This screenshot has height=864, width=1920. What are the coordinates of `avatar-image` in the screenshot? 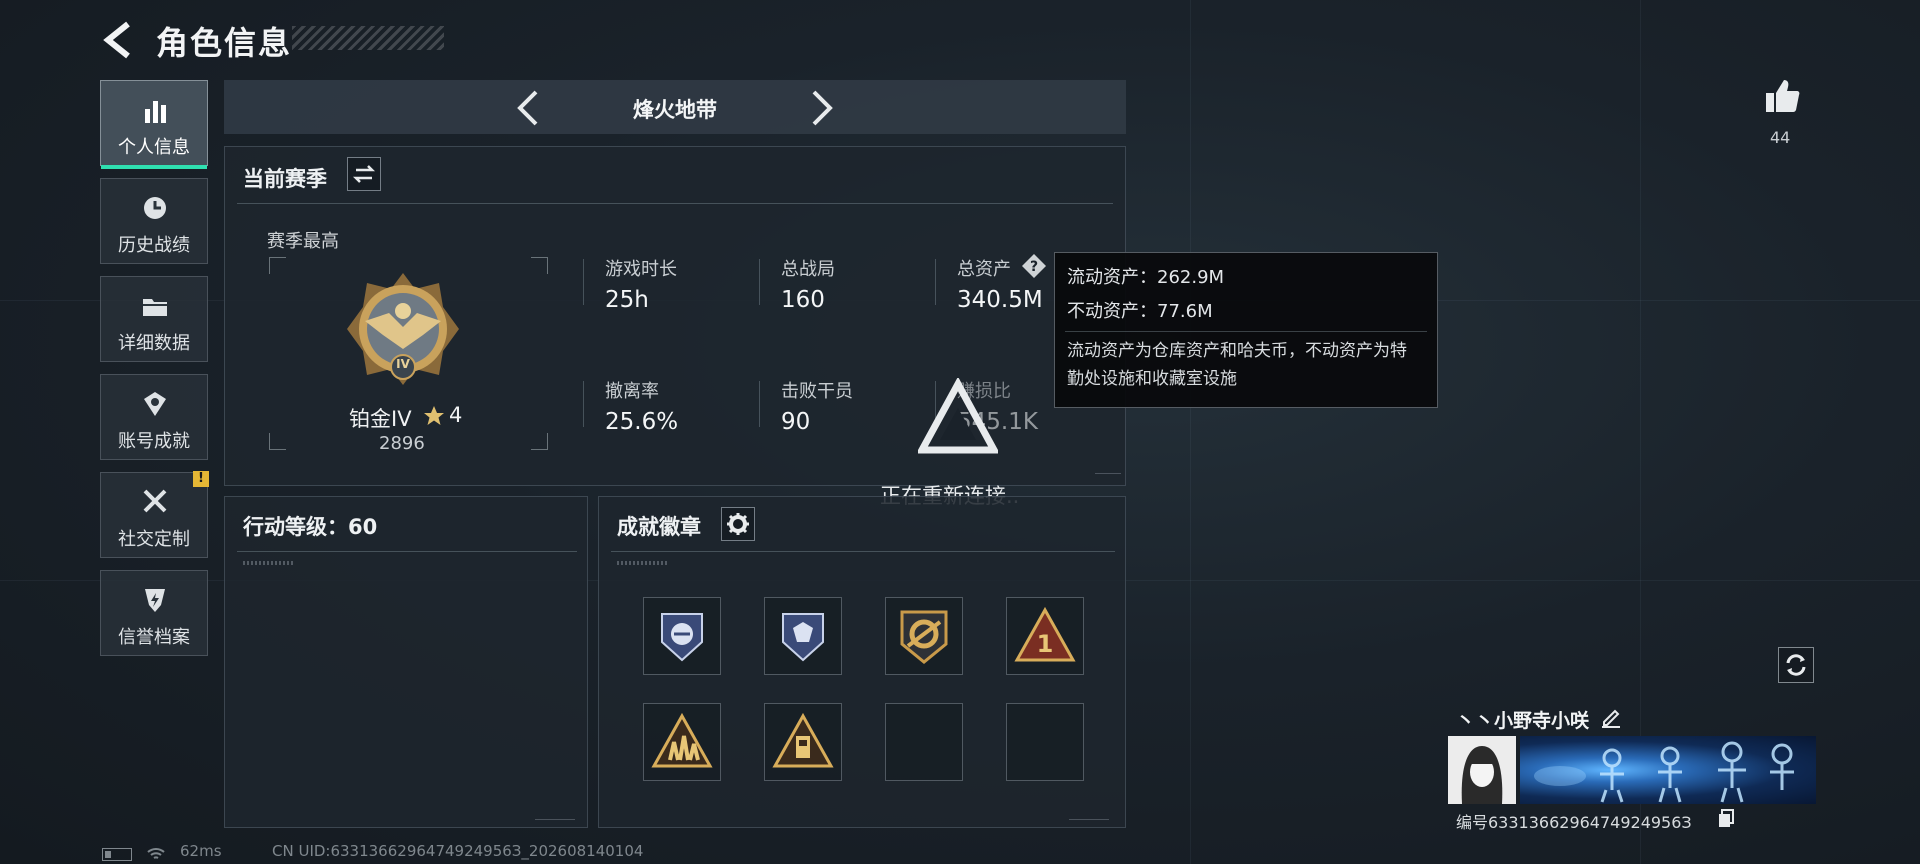 It's located at (1482, 770).